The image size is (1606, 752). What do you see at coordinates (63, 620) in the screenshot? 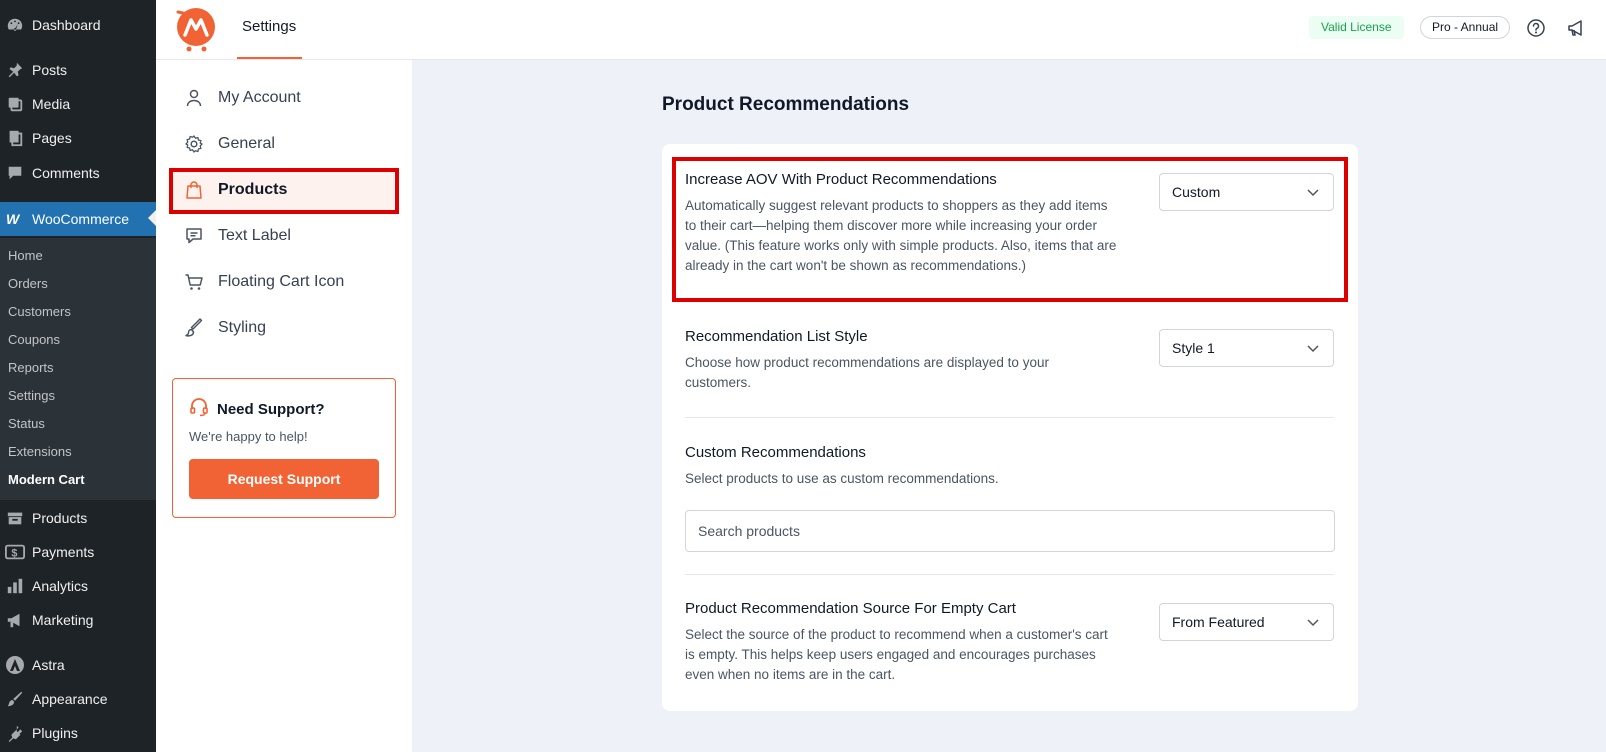
I see `wp-menu-label: Marketing` at bounding box center [63, 620].